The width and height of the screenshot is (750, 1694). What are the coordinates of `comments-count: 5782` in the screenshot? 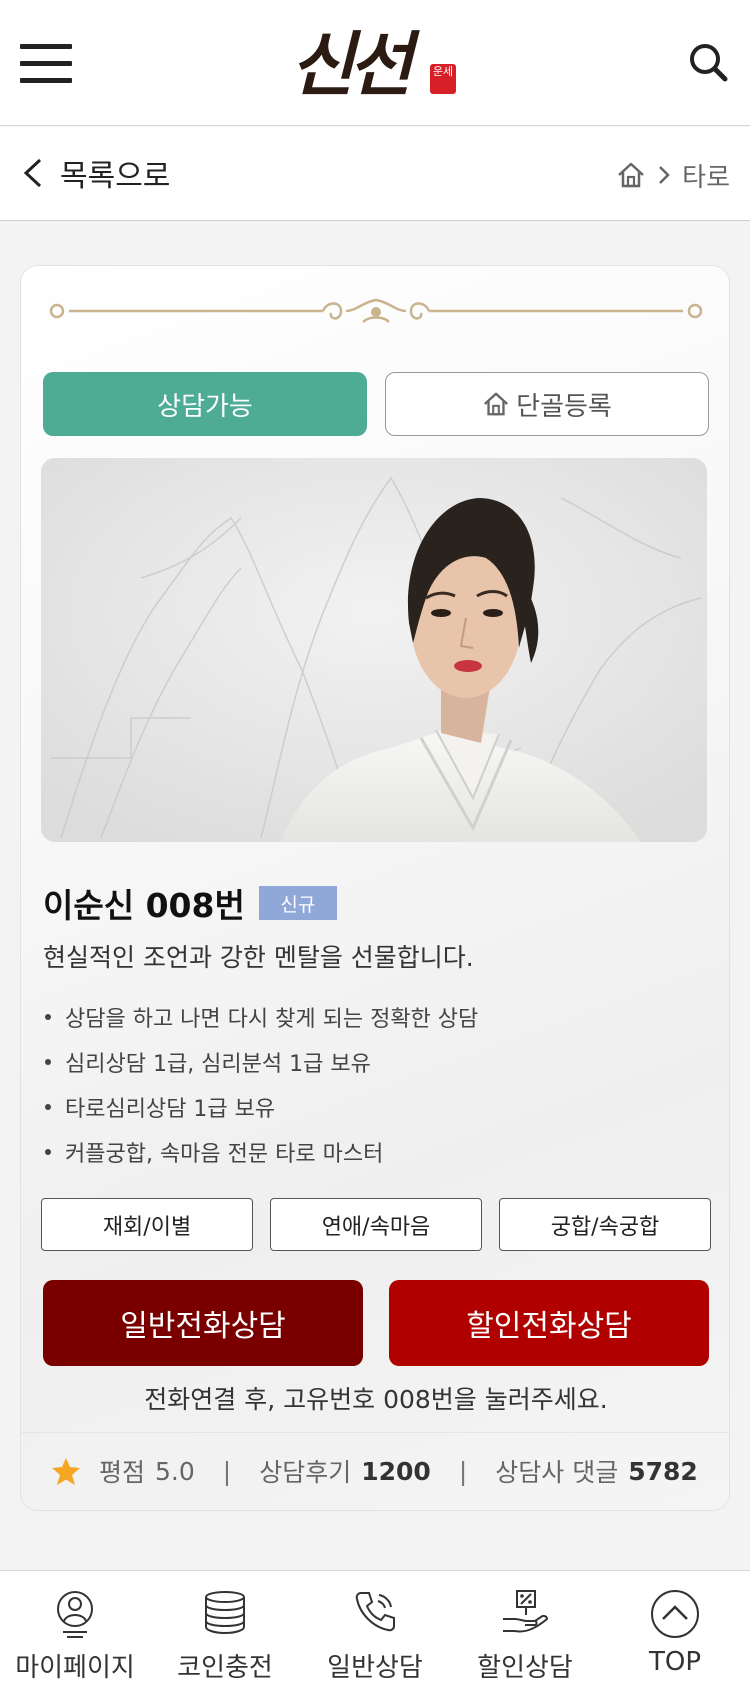 It's located at (663, 1471).